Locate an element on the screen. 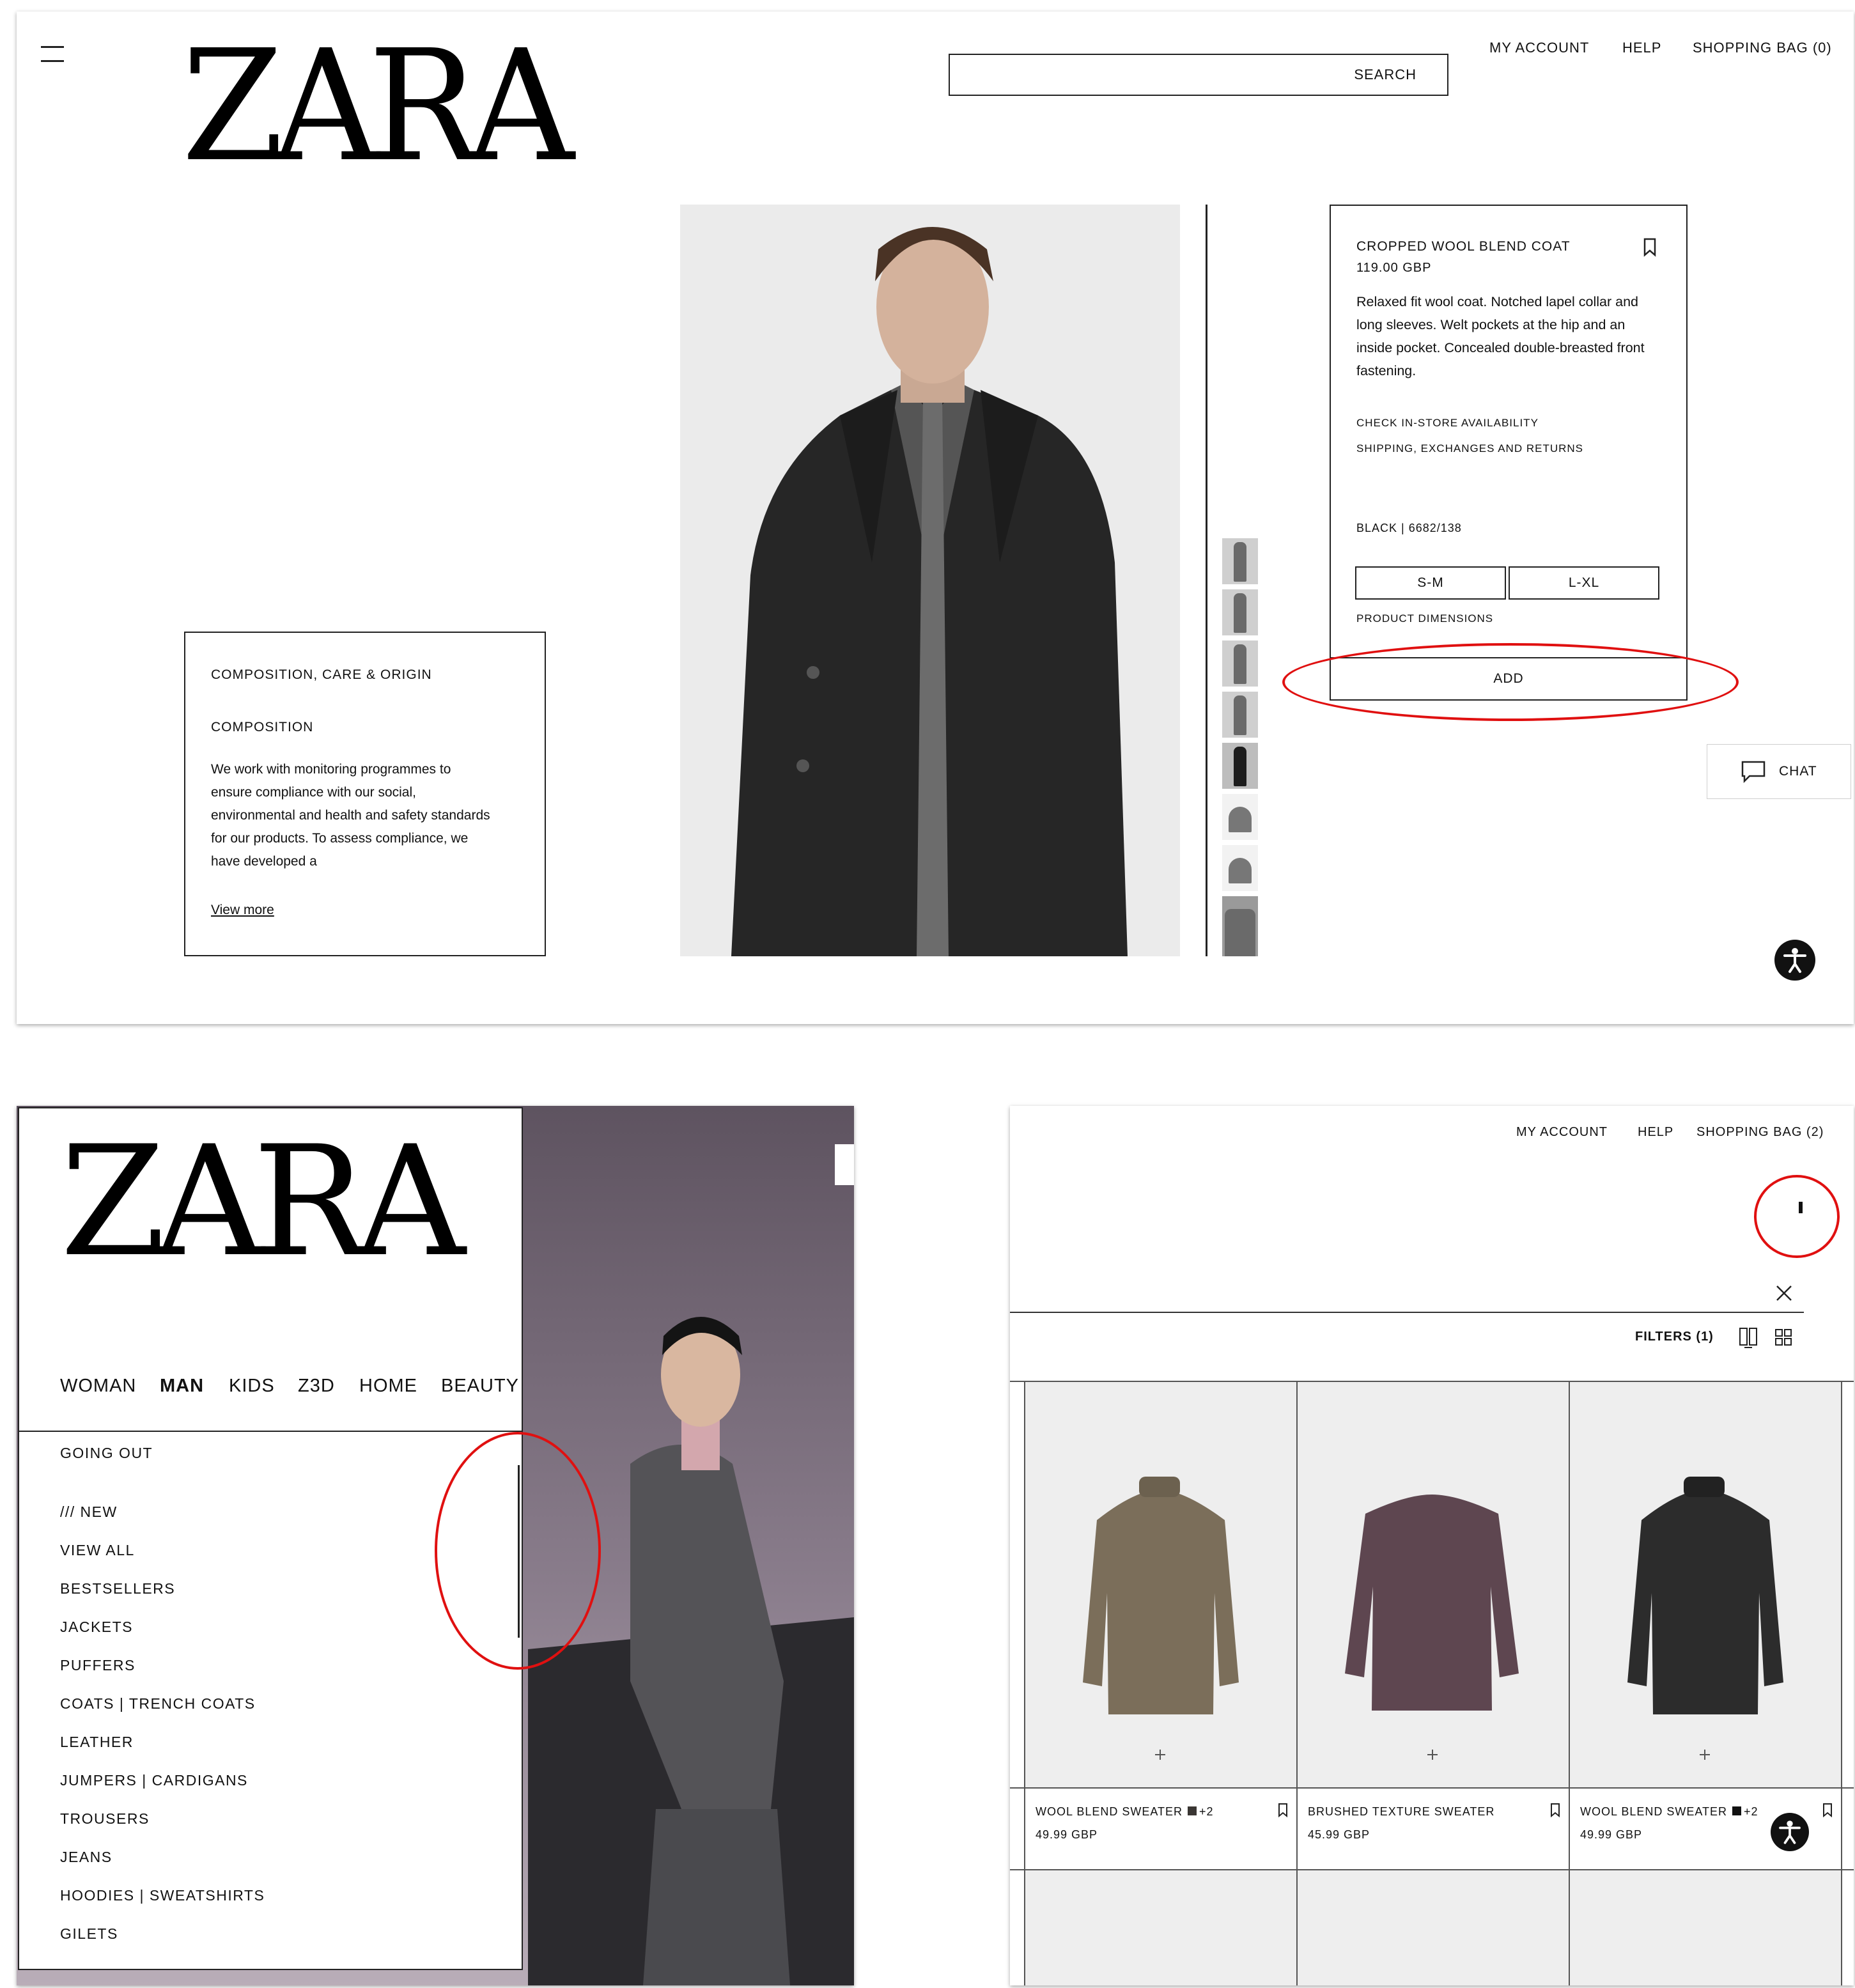 This screenshot has height=1988, width=1855. category-home: HOME is located at coordinates (388, 1386).